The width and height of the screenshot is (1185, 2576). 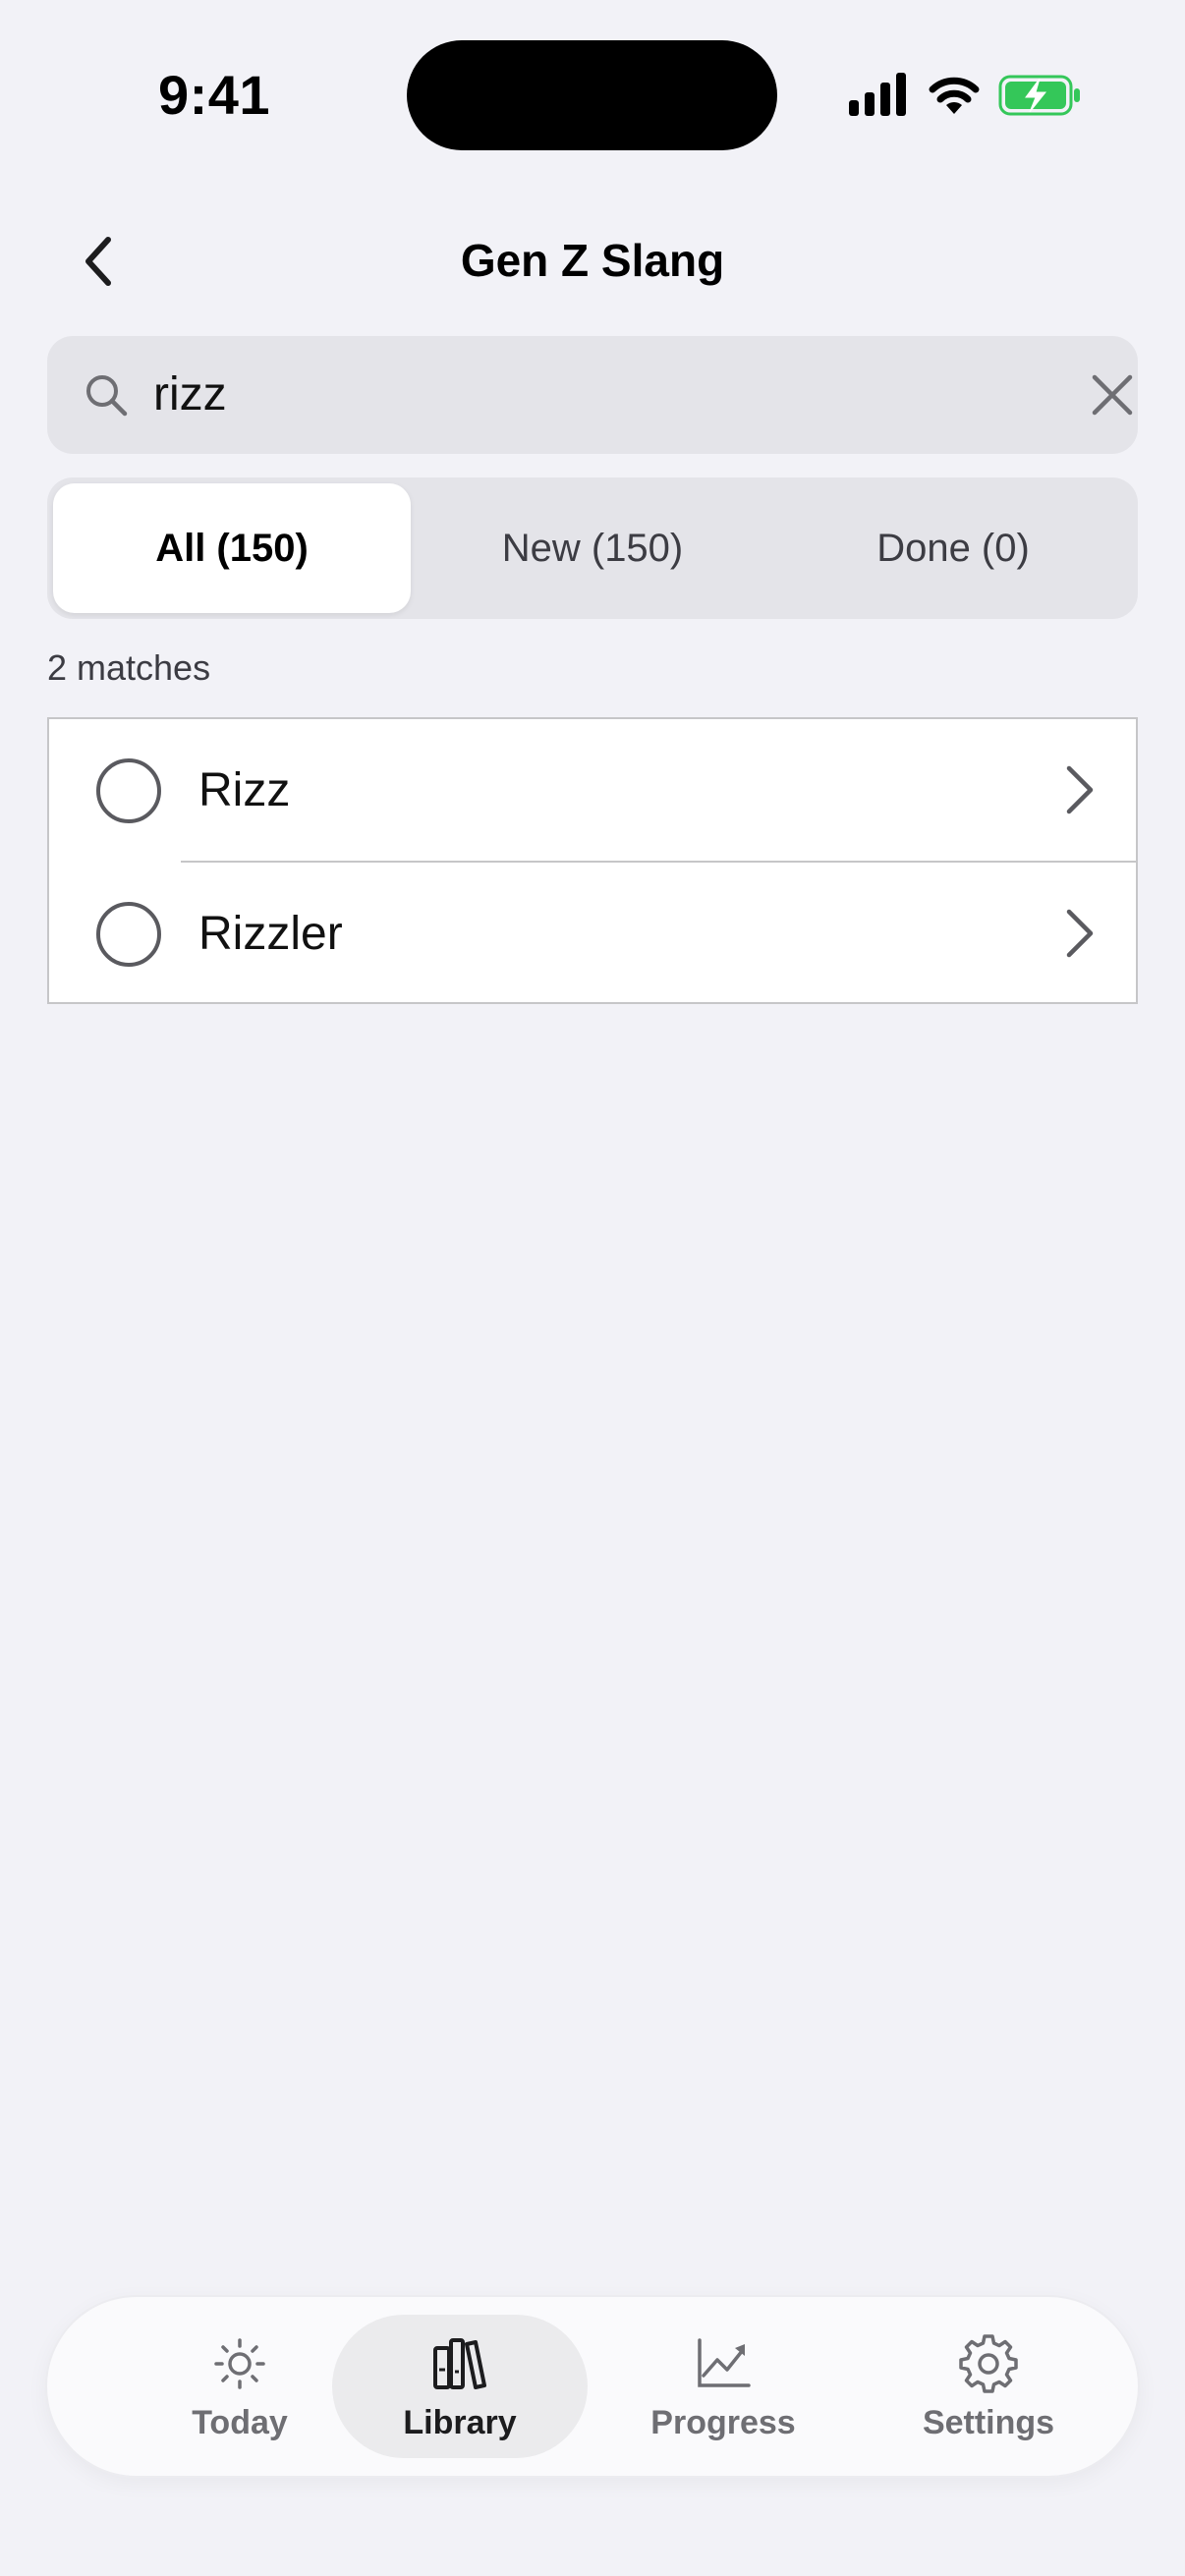 What do you see at coordinates (586, 395) in the screenshot?
I see `search-input: rizz` at bounding box center [586, 395].